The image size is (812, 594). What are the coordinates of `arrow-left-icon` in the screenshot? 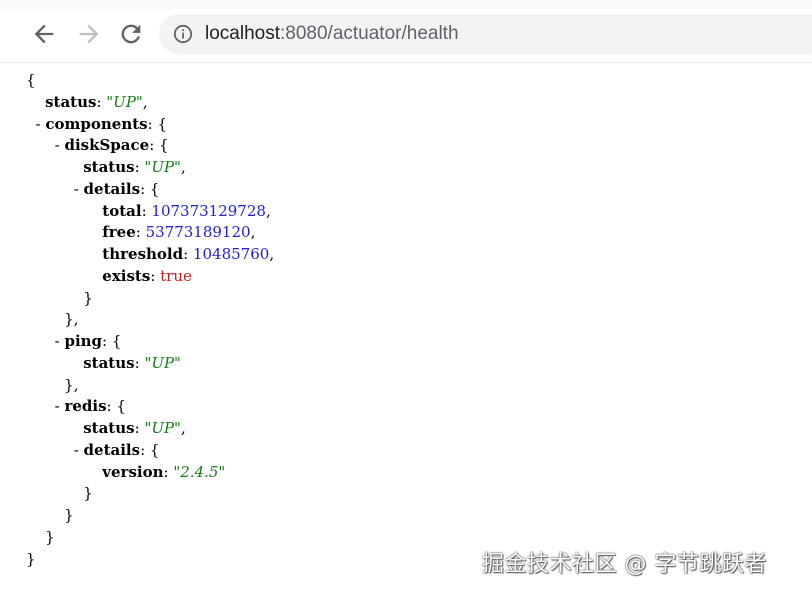 It's located at (44, 34).